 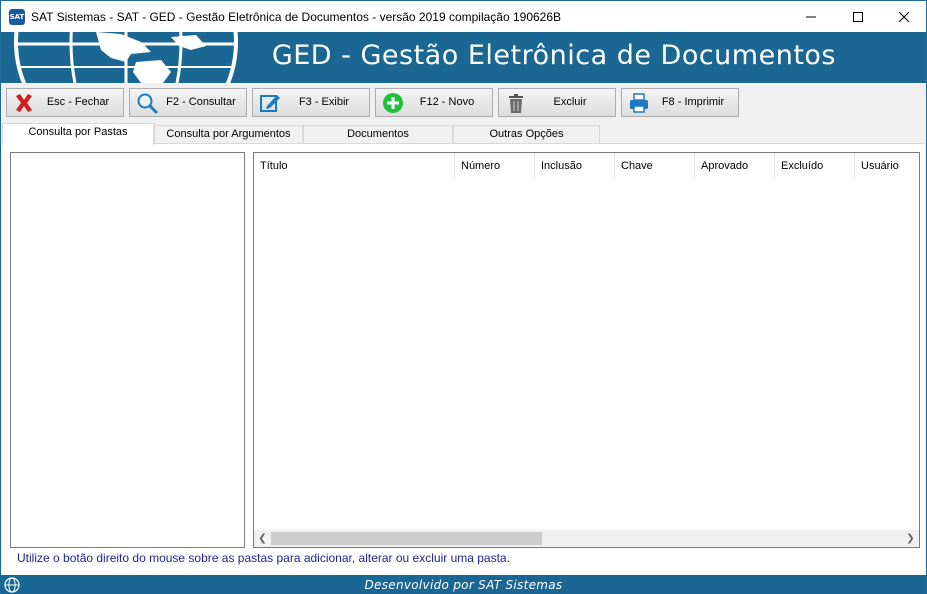 What do you see at coordinates (553, 55) in the screenshot?
I see `banner-title: GED - Gestão Eletrônica de Documentos` at bounding box center [553, 55].